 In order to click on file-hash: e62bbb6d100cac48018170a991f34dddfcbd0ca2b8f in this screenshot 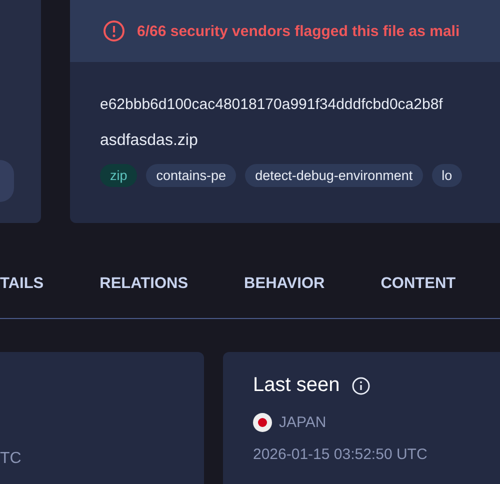, I will do `click(272, 105)`.